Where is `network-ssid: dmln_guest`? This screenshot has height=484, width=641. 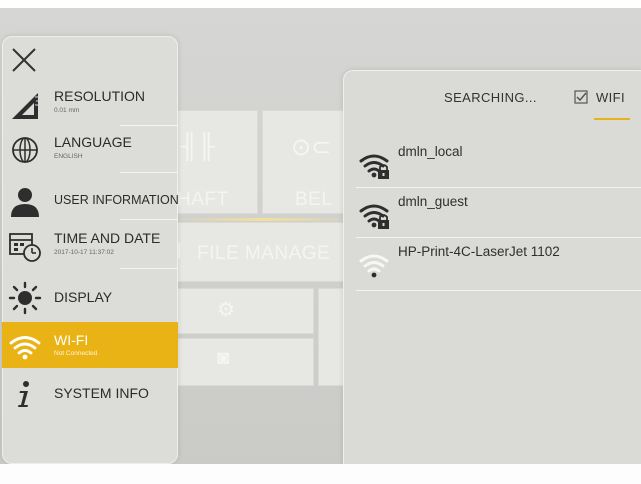 network-ssid: dmln_guest is located at coordinates (433, 201).